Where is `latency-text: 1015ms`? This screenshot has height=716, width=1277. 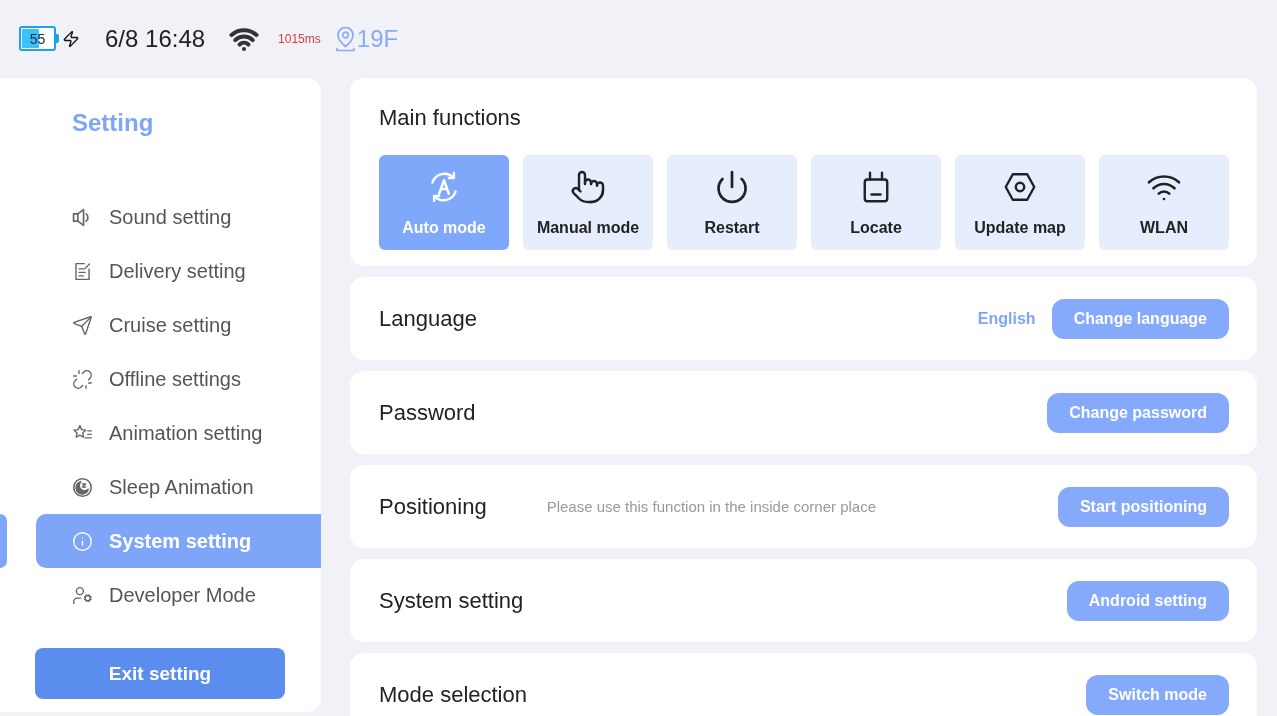
latency-text: 1015ms is located at coordinates (299, 38).